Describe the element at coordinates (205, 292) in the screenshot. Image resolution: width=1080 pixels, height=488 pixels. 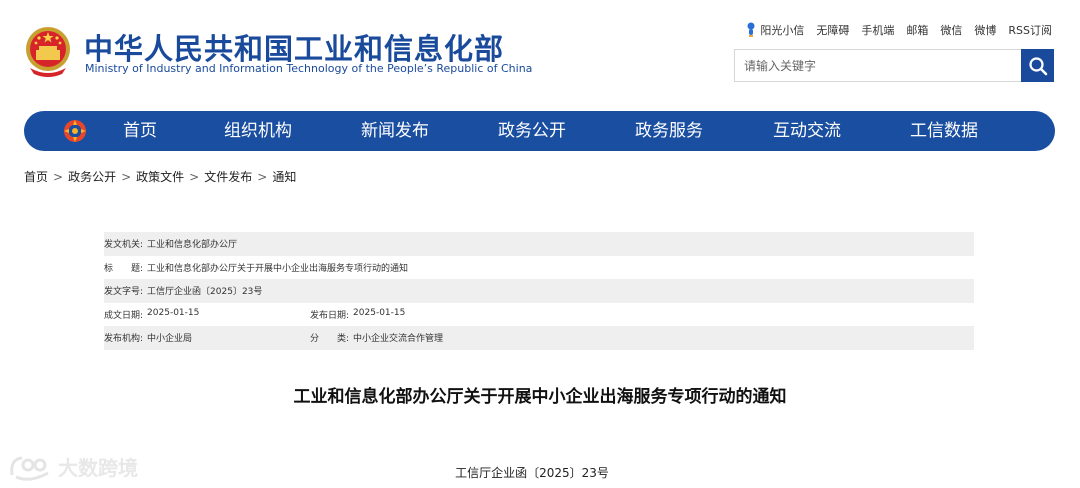
I see `docno-value: 工信厅企业函〔2025〕23号` at that location.